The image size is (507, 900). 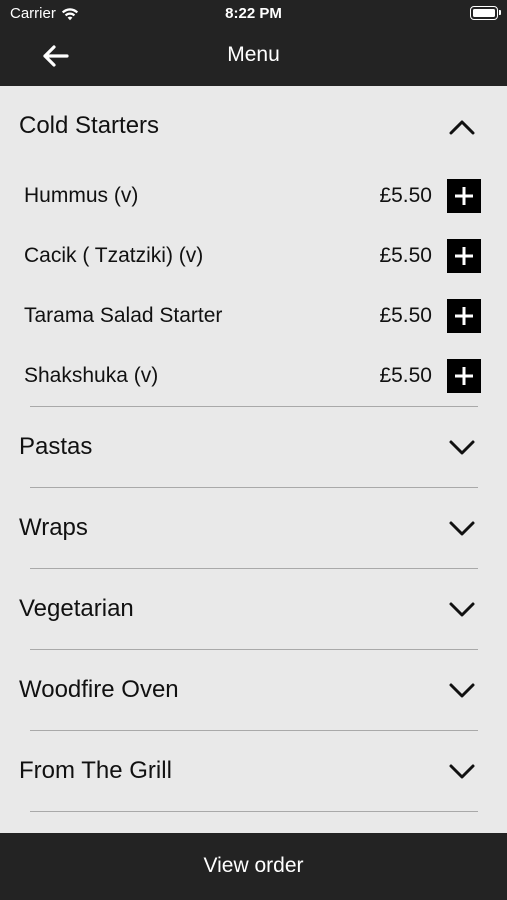 What do you see at coordinates (253, 376) in the screenshot?
I see `menu-item: Shakshuka (v) £5.50` at bounding box center [253, 376].